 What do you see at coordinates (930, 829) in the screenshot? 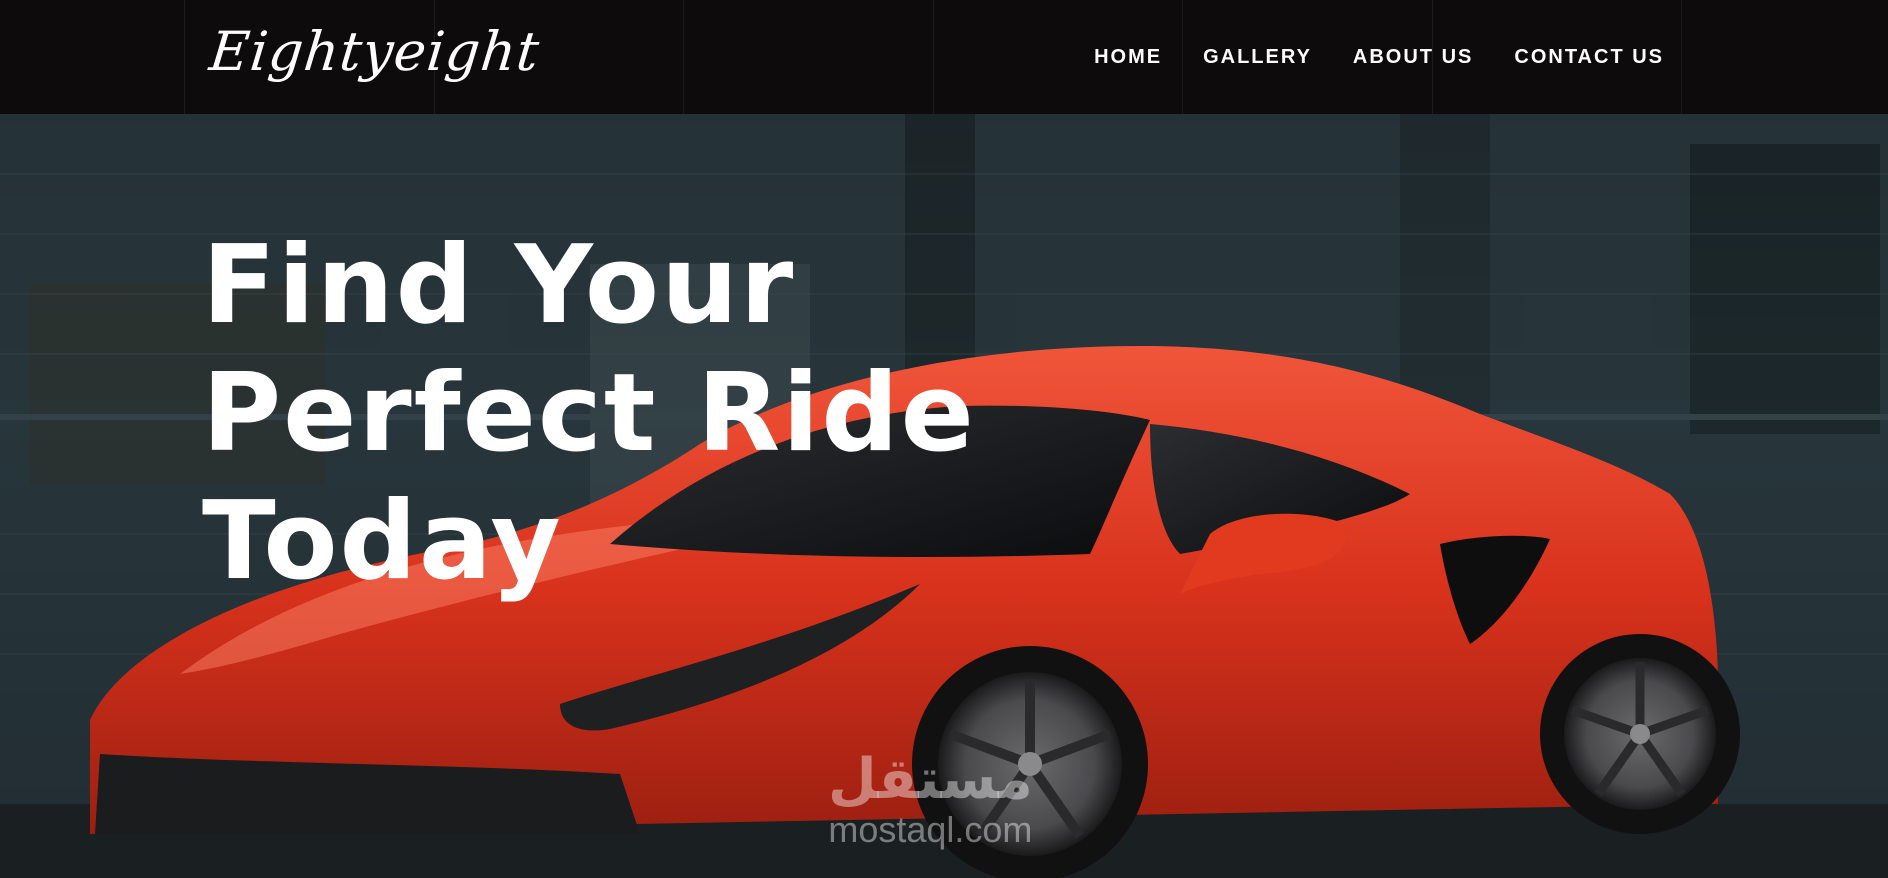
I see `watermark-url: mostaql.com` at bounding box center [930, 829].